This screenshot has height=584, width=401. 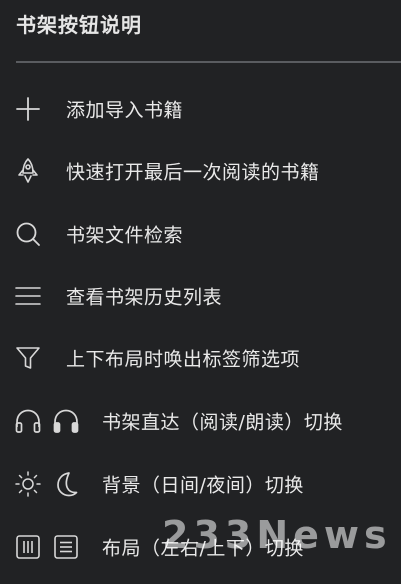 What do you see at coordinates (222, 422) in the screenshot?
I see `help-item-label: 书架直达（阅读/朗读）切换` at bounding box center [222, 422].